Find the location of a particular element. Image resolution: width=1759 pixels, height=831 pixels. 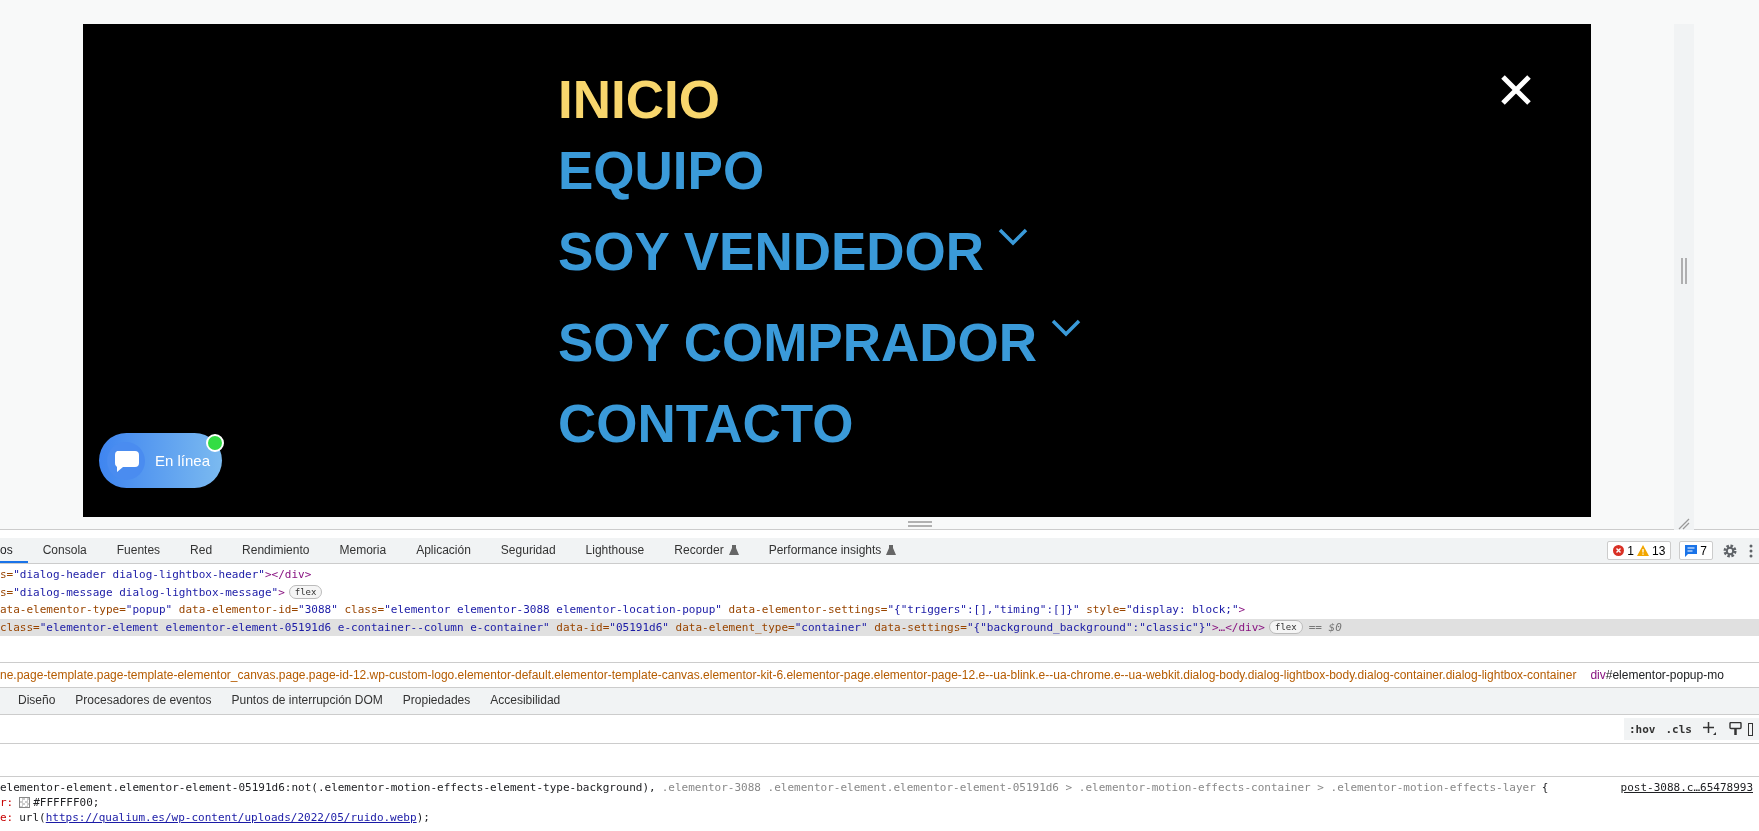

markup-token: "3088" is located at coordinates (318, 610).